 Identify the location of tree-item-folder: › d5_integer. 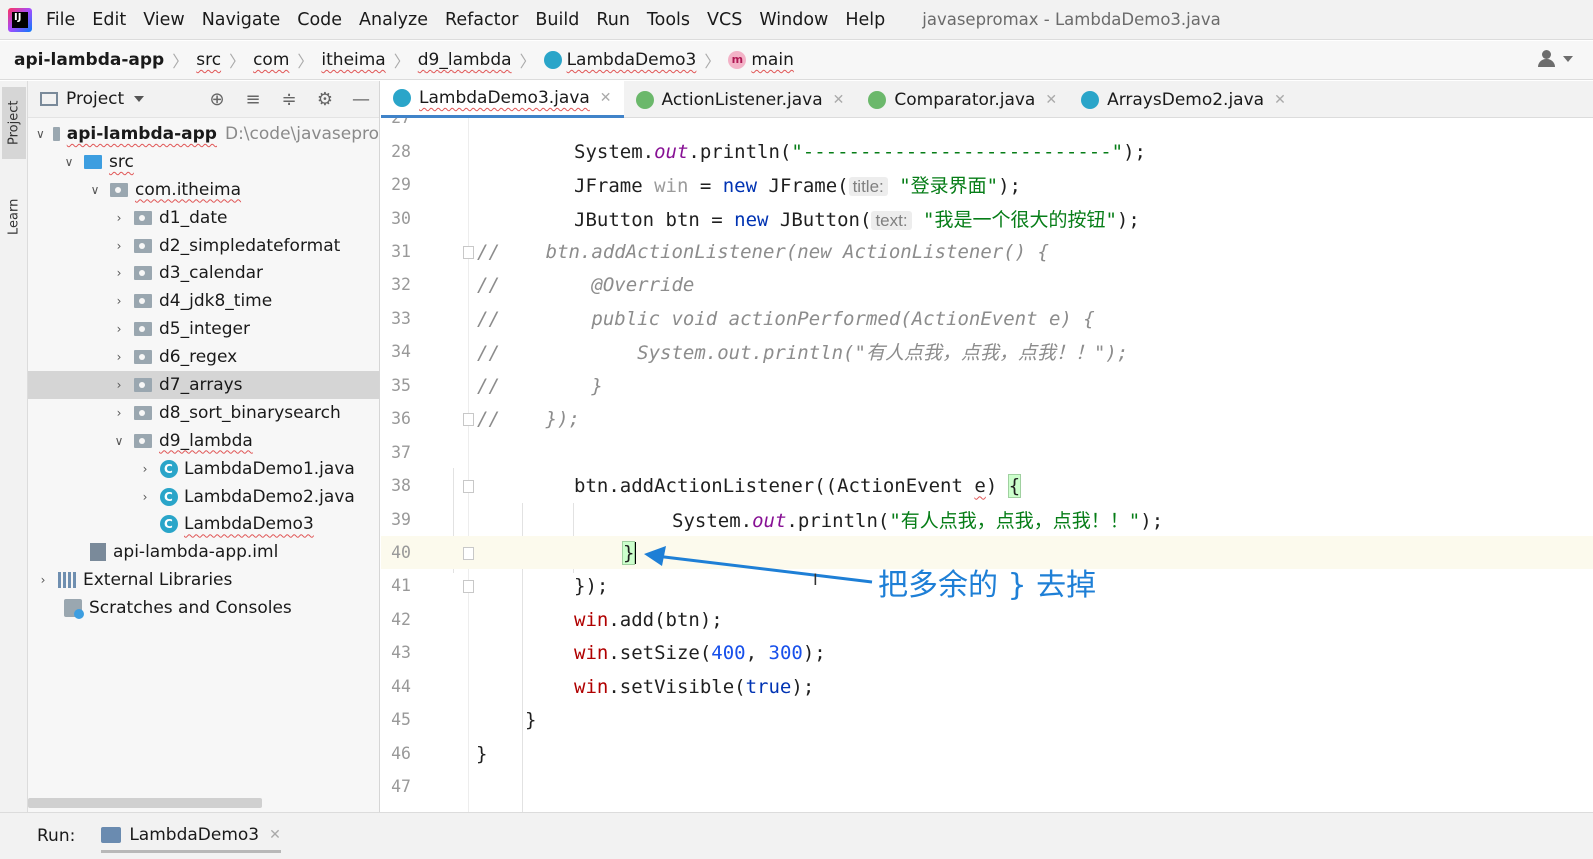
(203, 329).